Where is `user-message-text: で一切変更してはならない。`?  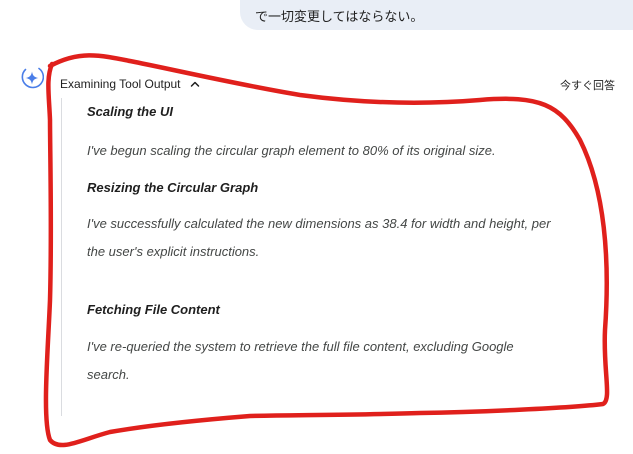
user-message-text: で一切変更してはならない。 is located at coordinates (339, 17).